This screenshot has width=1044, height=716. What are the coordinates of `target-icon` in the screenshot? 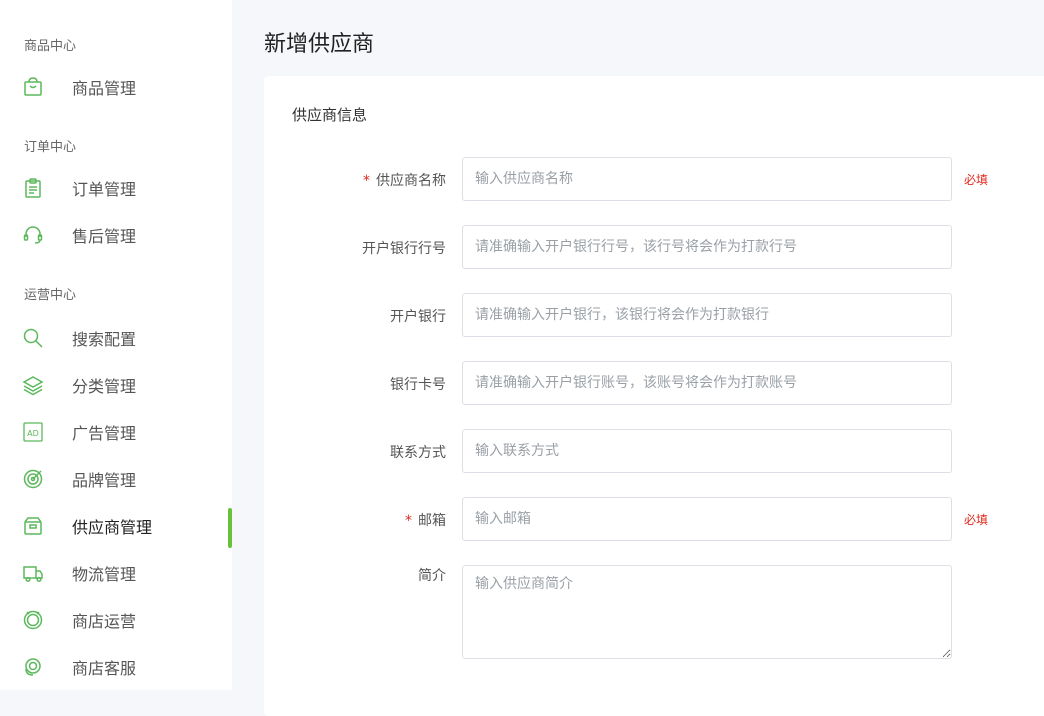 It's located at (33, 479).